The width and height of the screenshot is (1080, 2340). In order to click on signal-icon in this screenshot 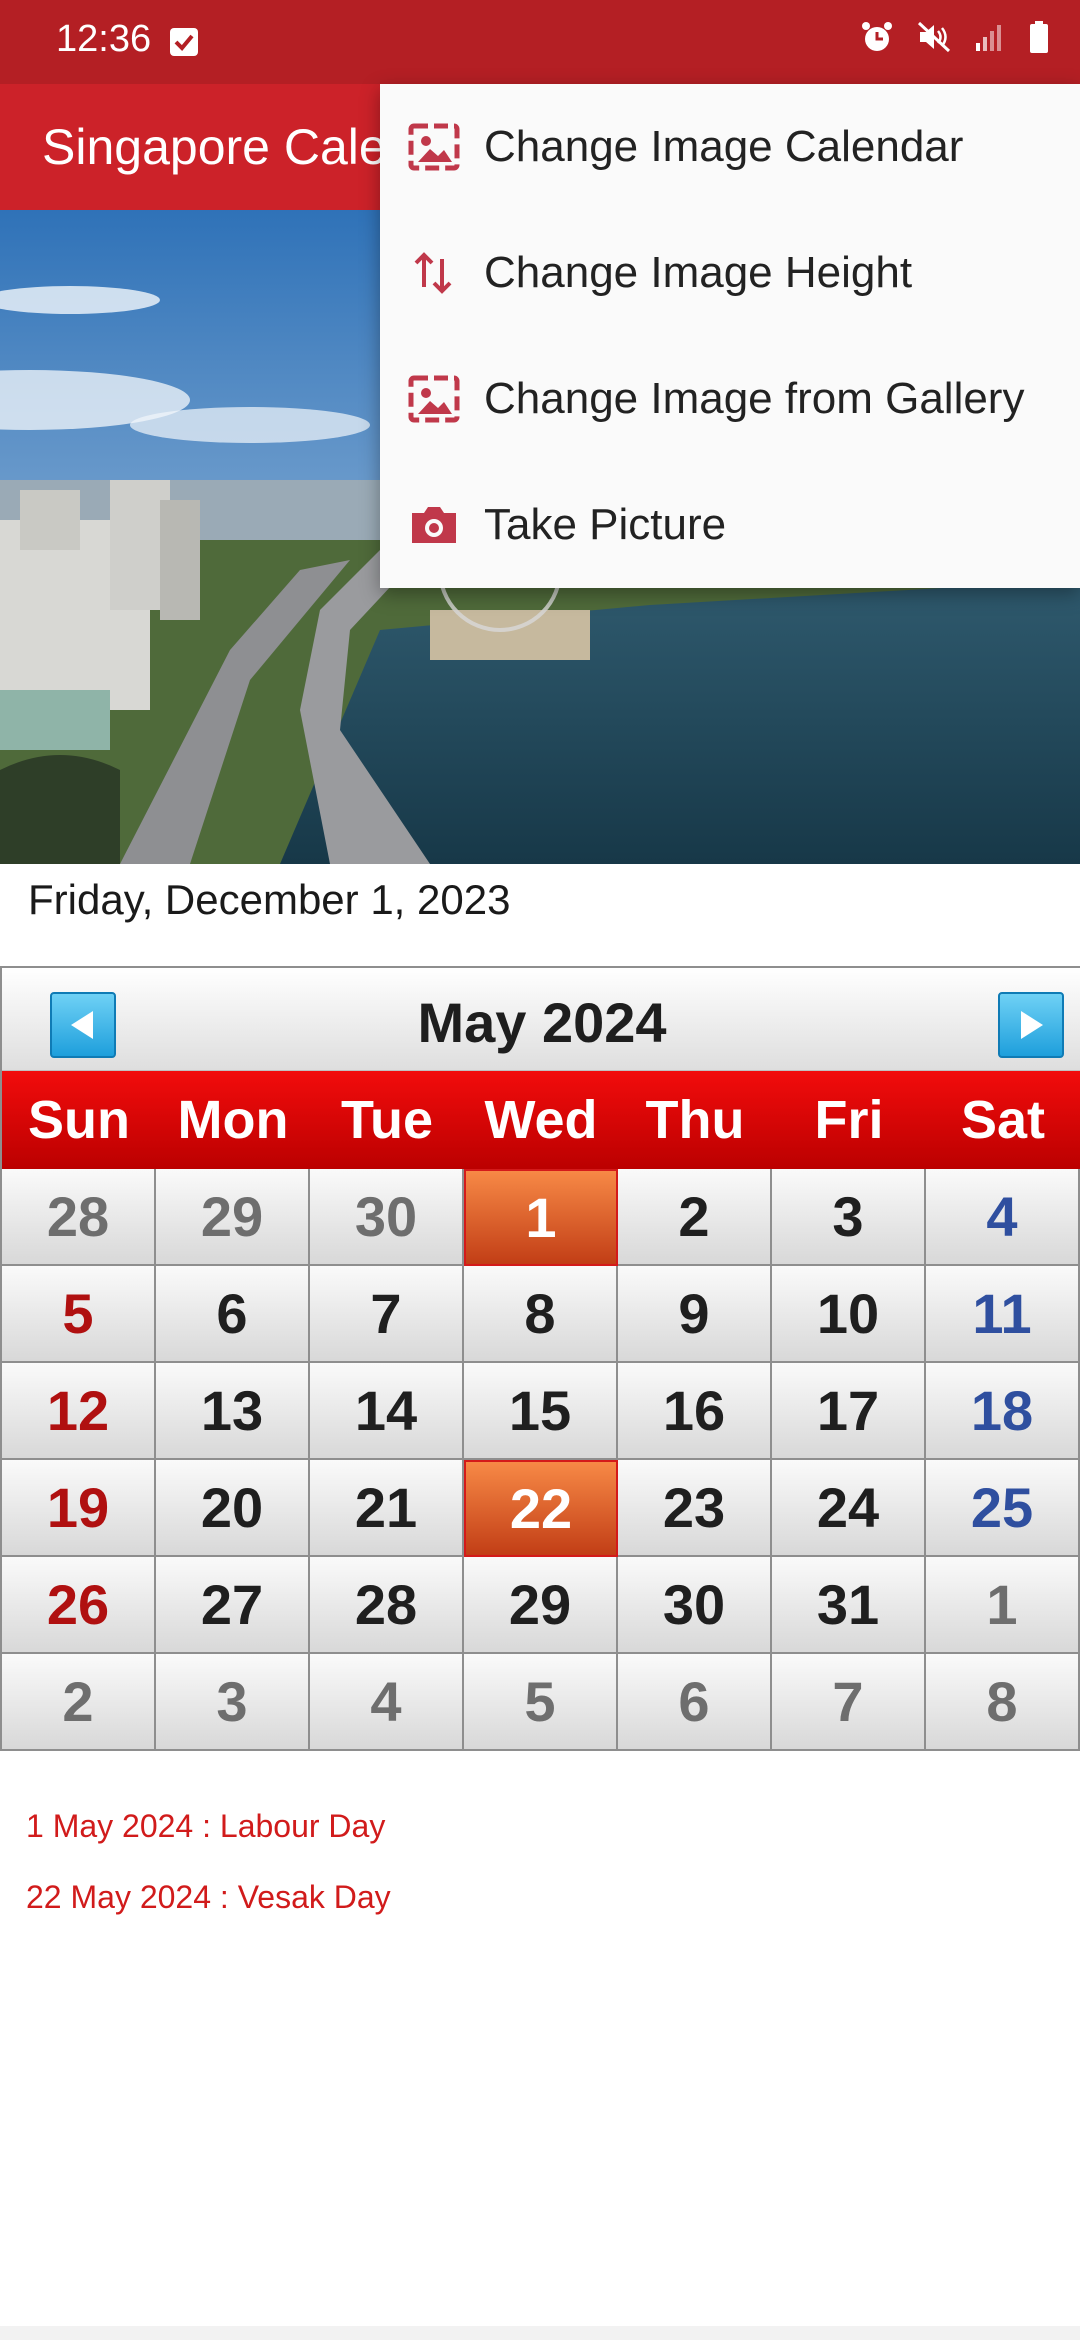, I will do `click(990, 37)`.